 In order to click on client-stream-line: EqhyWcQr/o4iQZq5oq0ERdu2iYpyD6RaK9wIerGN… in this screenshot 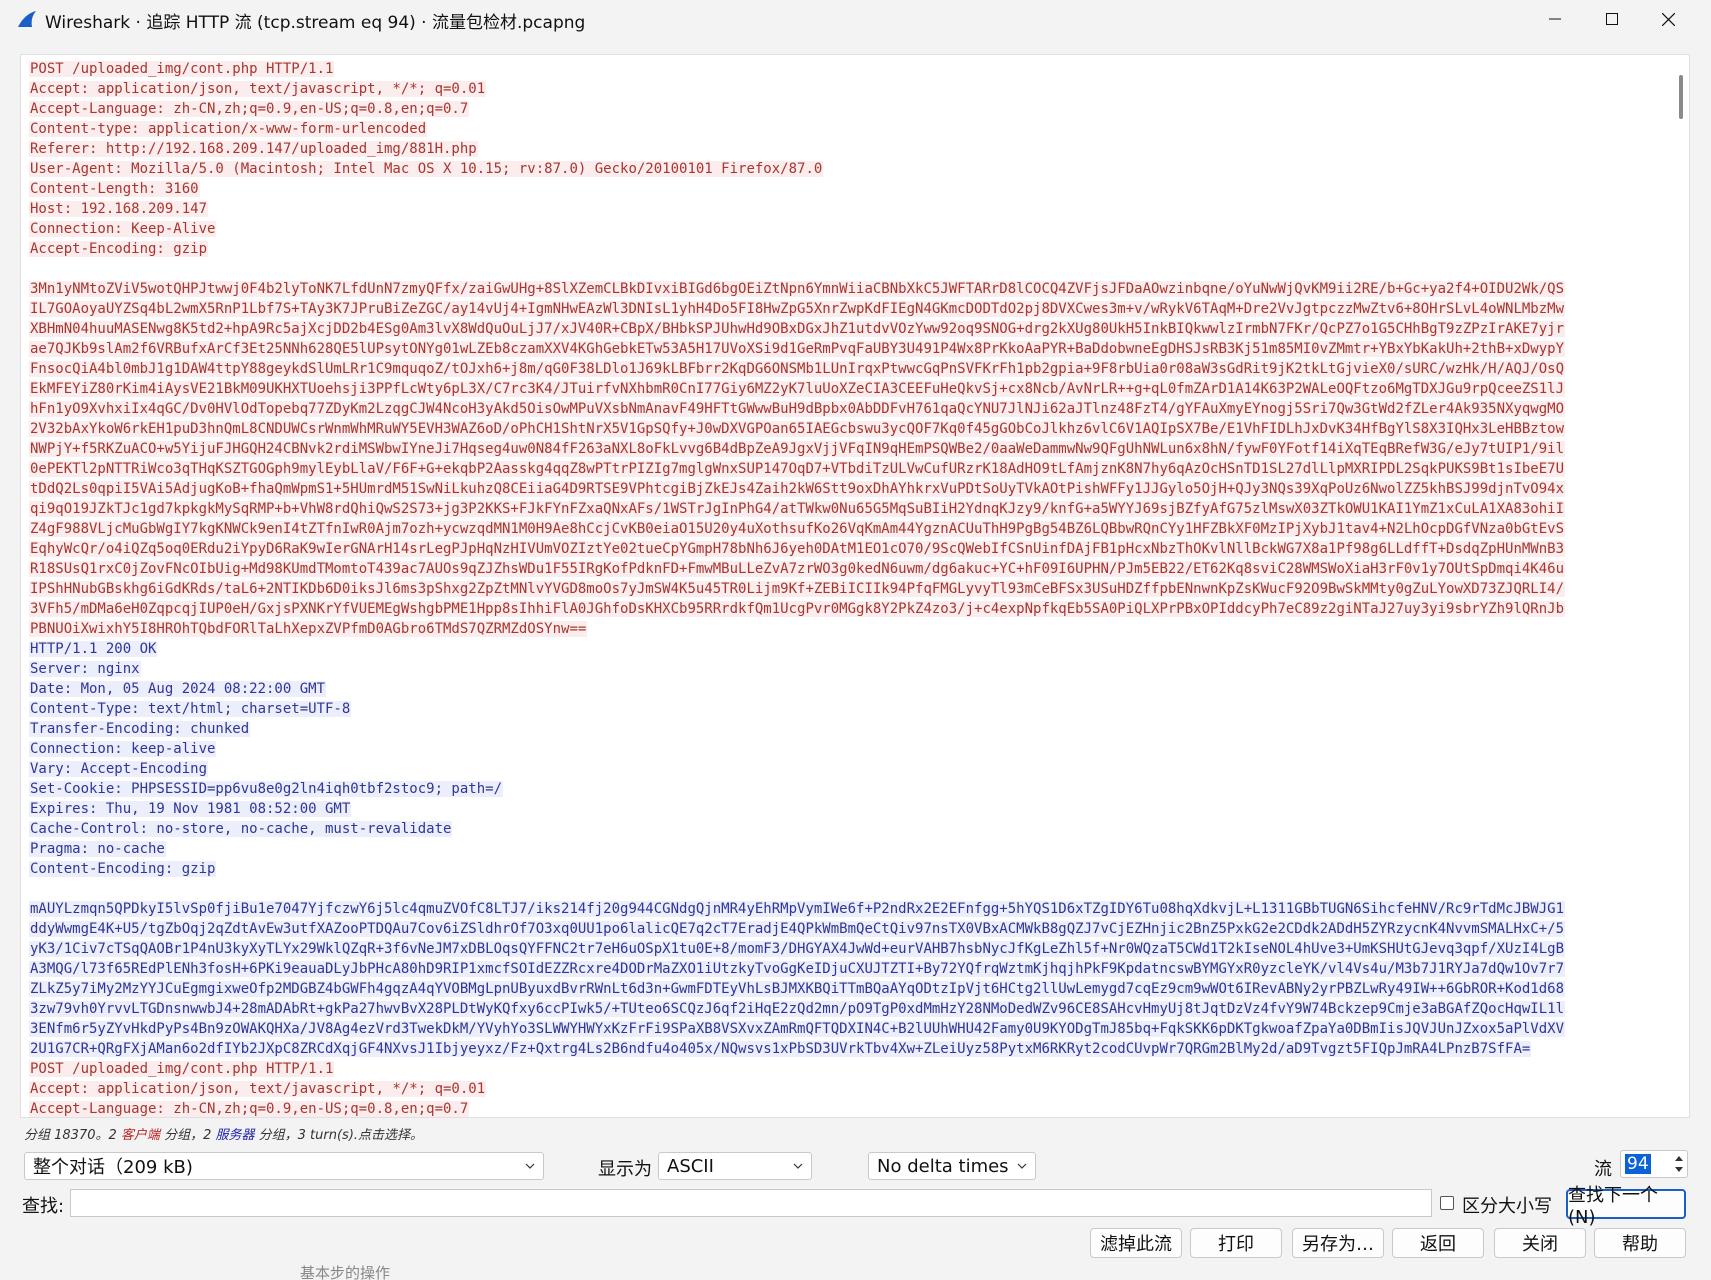, I will do `click(849, 549)`.